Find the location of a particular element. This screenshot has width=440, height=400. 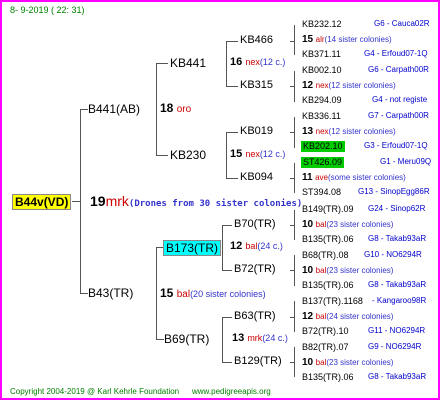

g5-mark: alr is located at coordinates (320, 39).